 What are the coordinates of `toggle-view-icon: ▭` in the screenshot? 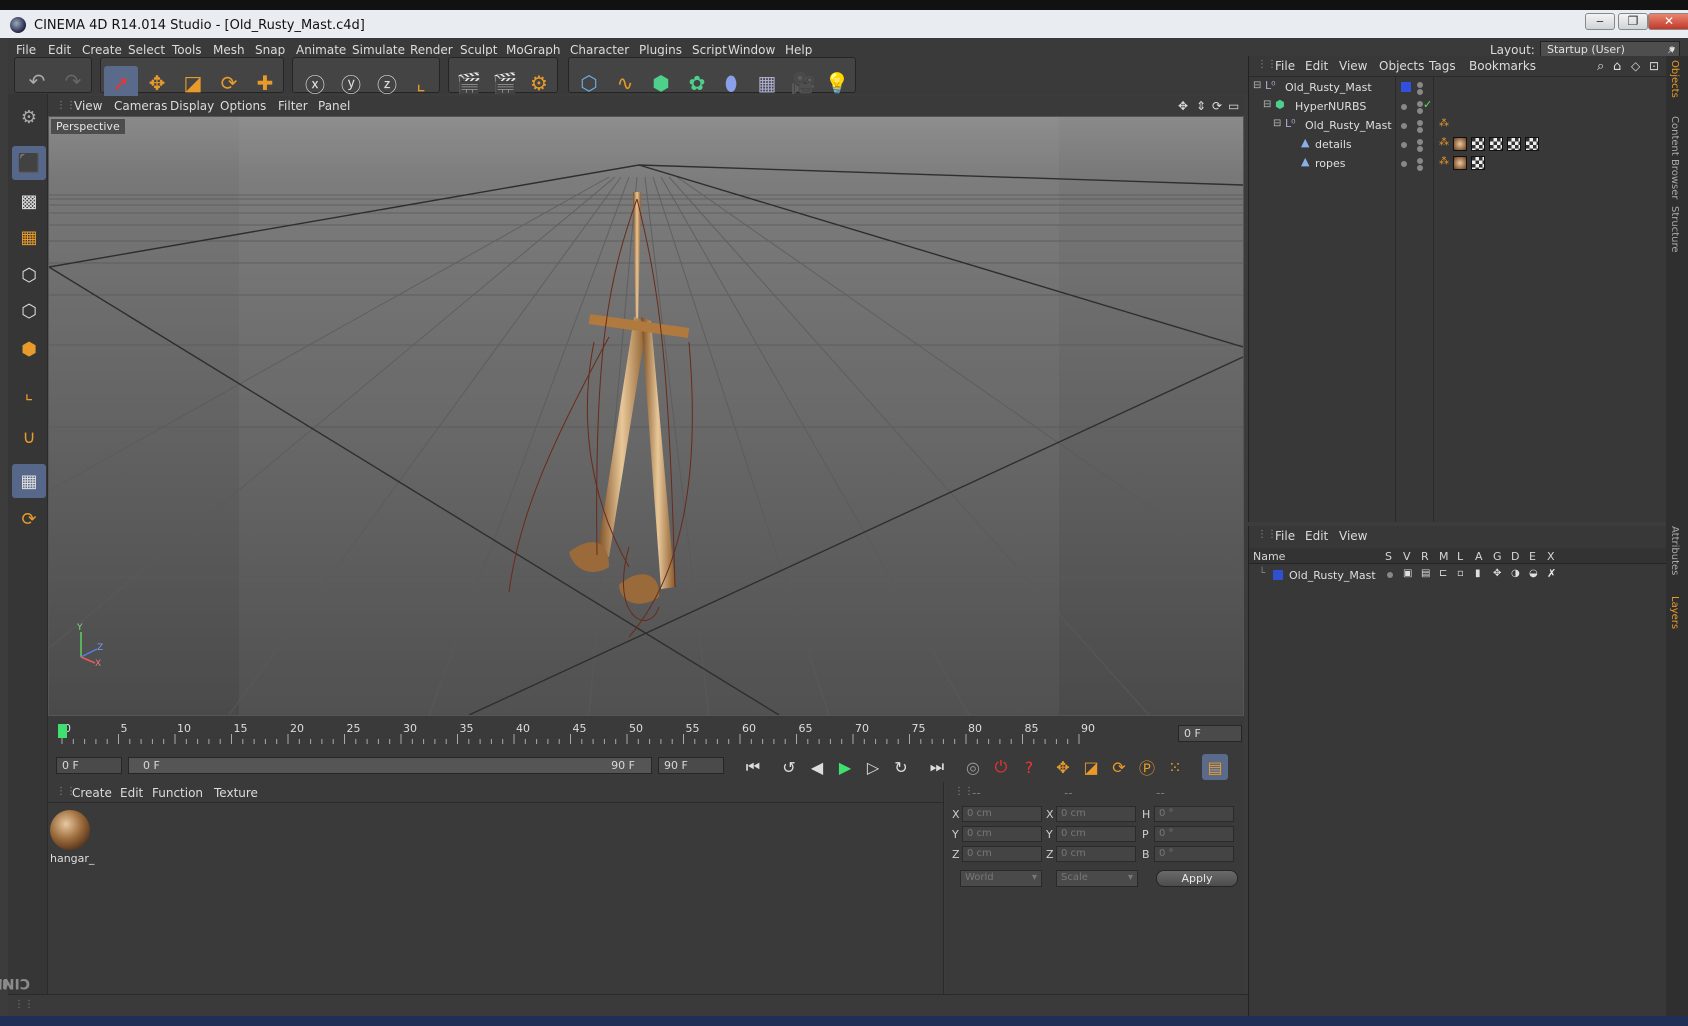 It's located at (1233, 106).